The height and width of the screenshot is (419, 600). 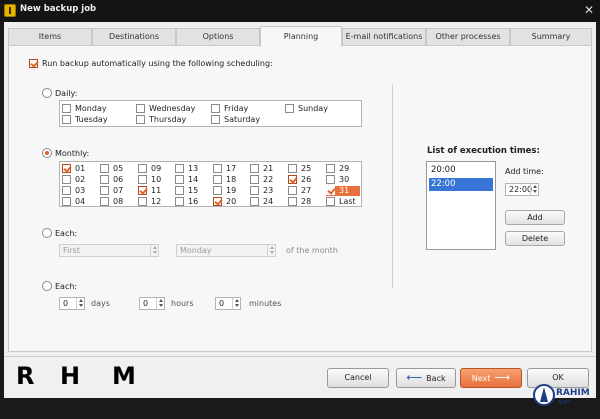 I want to click on month-day: 13, so click(x=192, y=169).